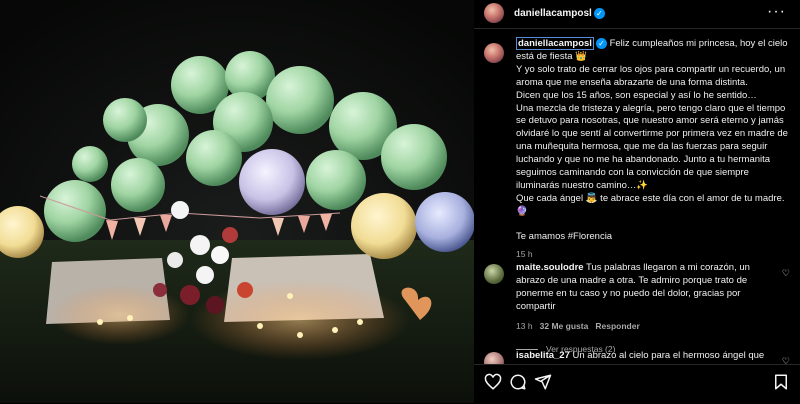 Image resolution: width=800 pixels, height=404 pixels. What do you see at coordinates (524, 253) in the screenshot?
I see `caption-time: 15 h` at bounding box center [524, 253].